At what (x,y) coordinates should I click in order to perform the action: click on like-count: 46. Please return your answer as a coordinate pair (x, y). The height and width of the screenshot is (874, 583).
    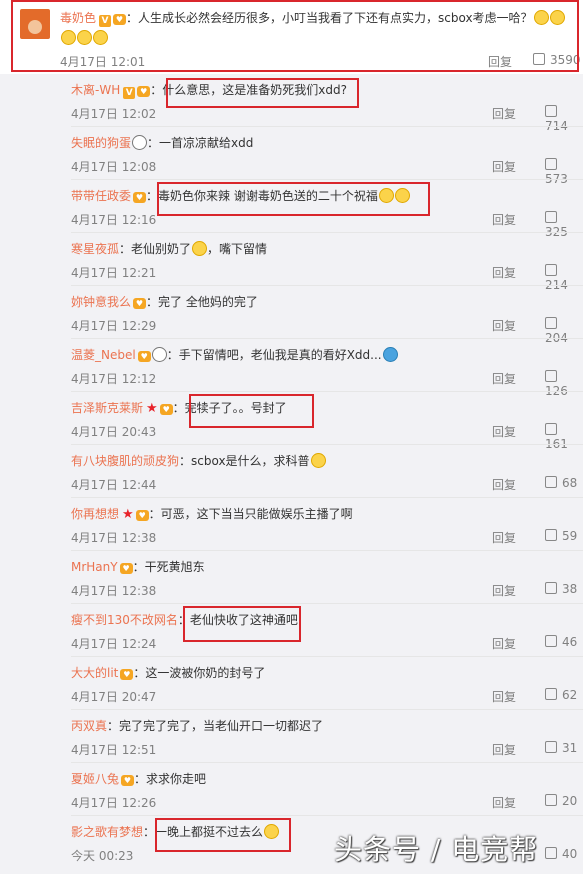
    Looking at the image, I should click on (570, 642).